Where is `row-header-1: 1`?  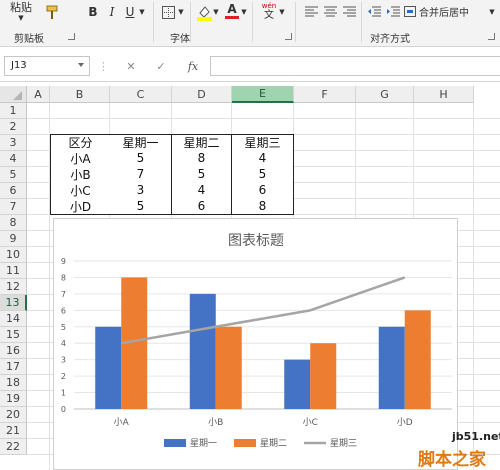 row-header-1: 1 is located at coordinates (13, 111).